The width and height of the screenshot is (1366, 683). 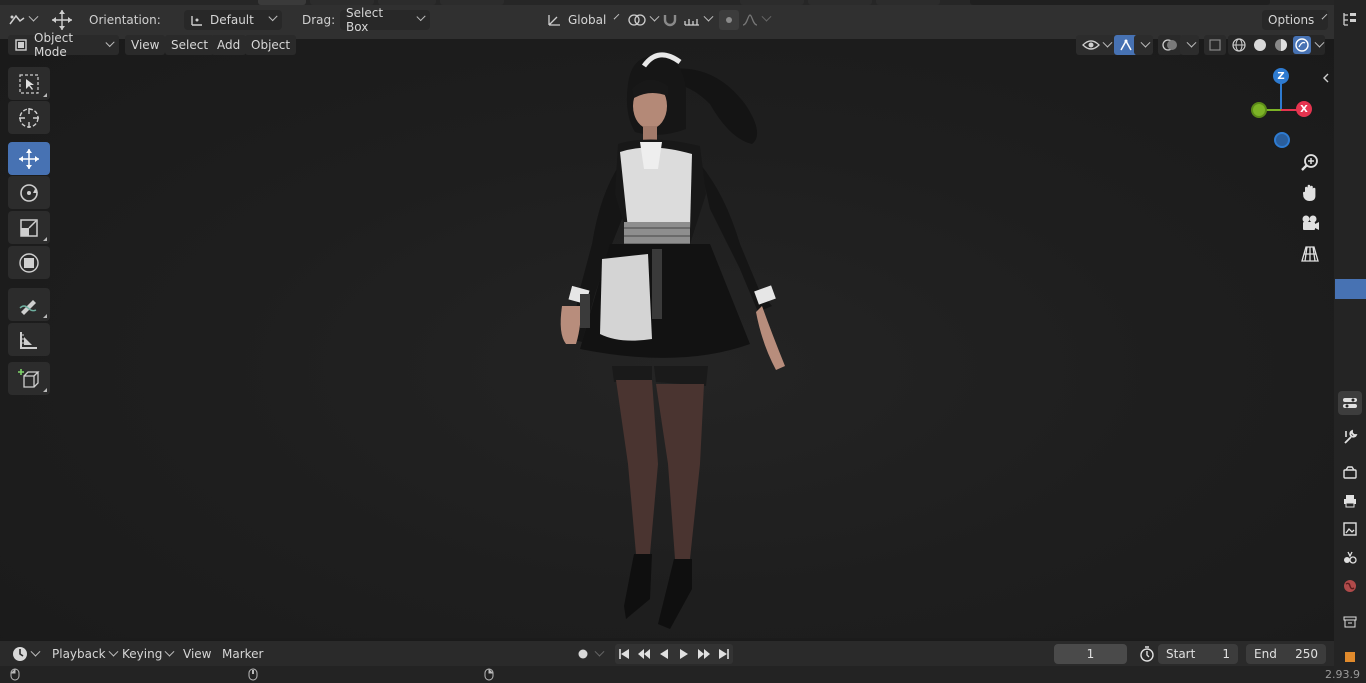 What do you see at coordinates (29, 83) in the screenshot?
I see `select-box-tool` at bounding box center [29, 83].